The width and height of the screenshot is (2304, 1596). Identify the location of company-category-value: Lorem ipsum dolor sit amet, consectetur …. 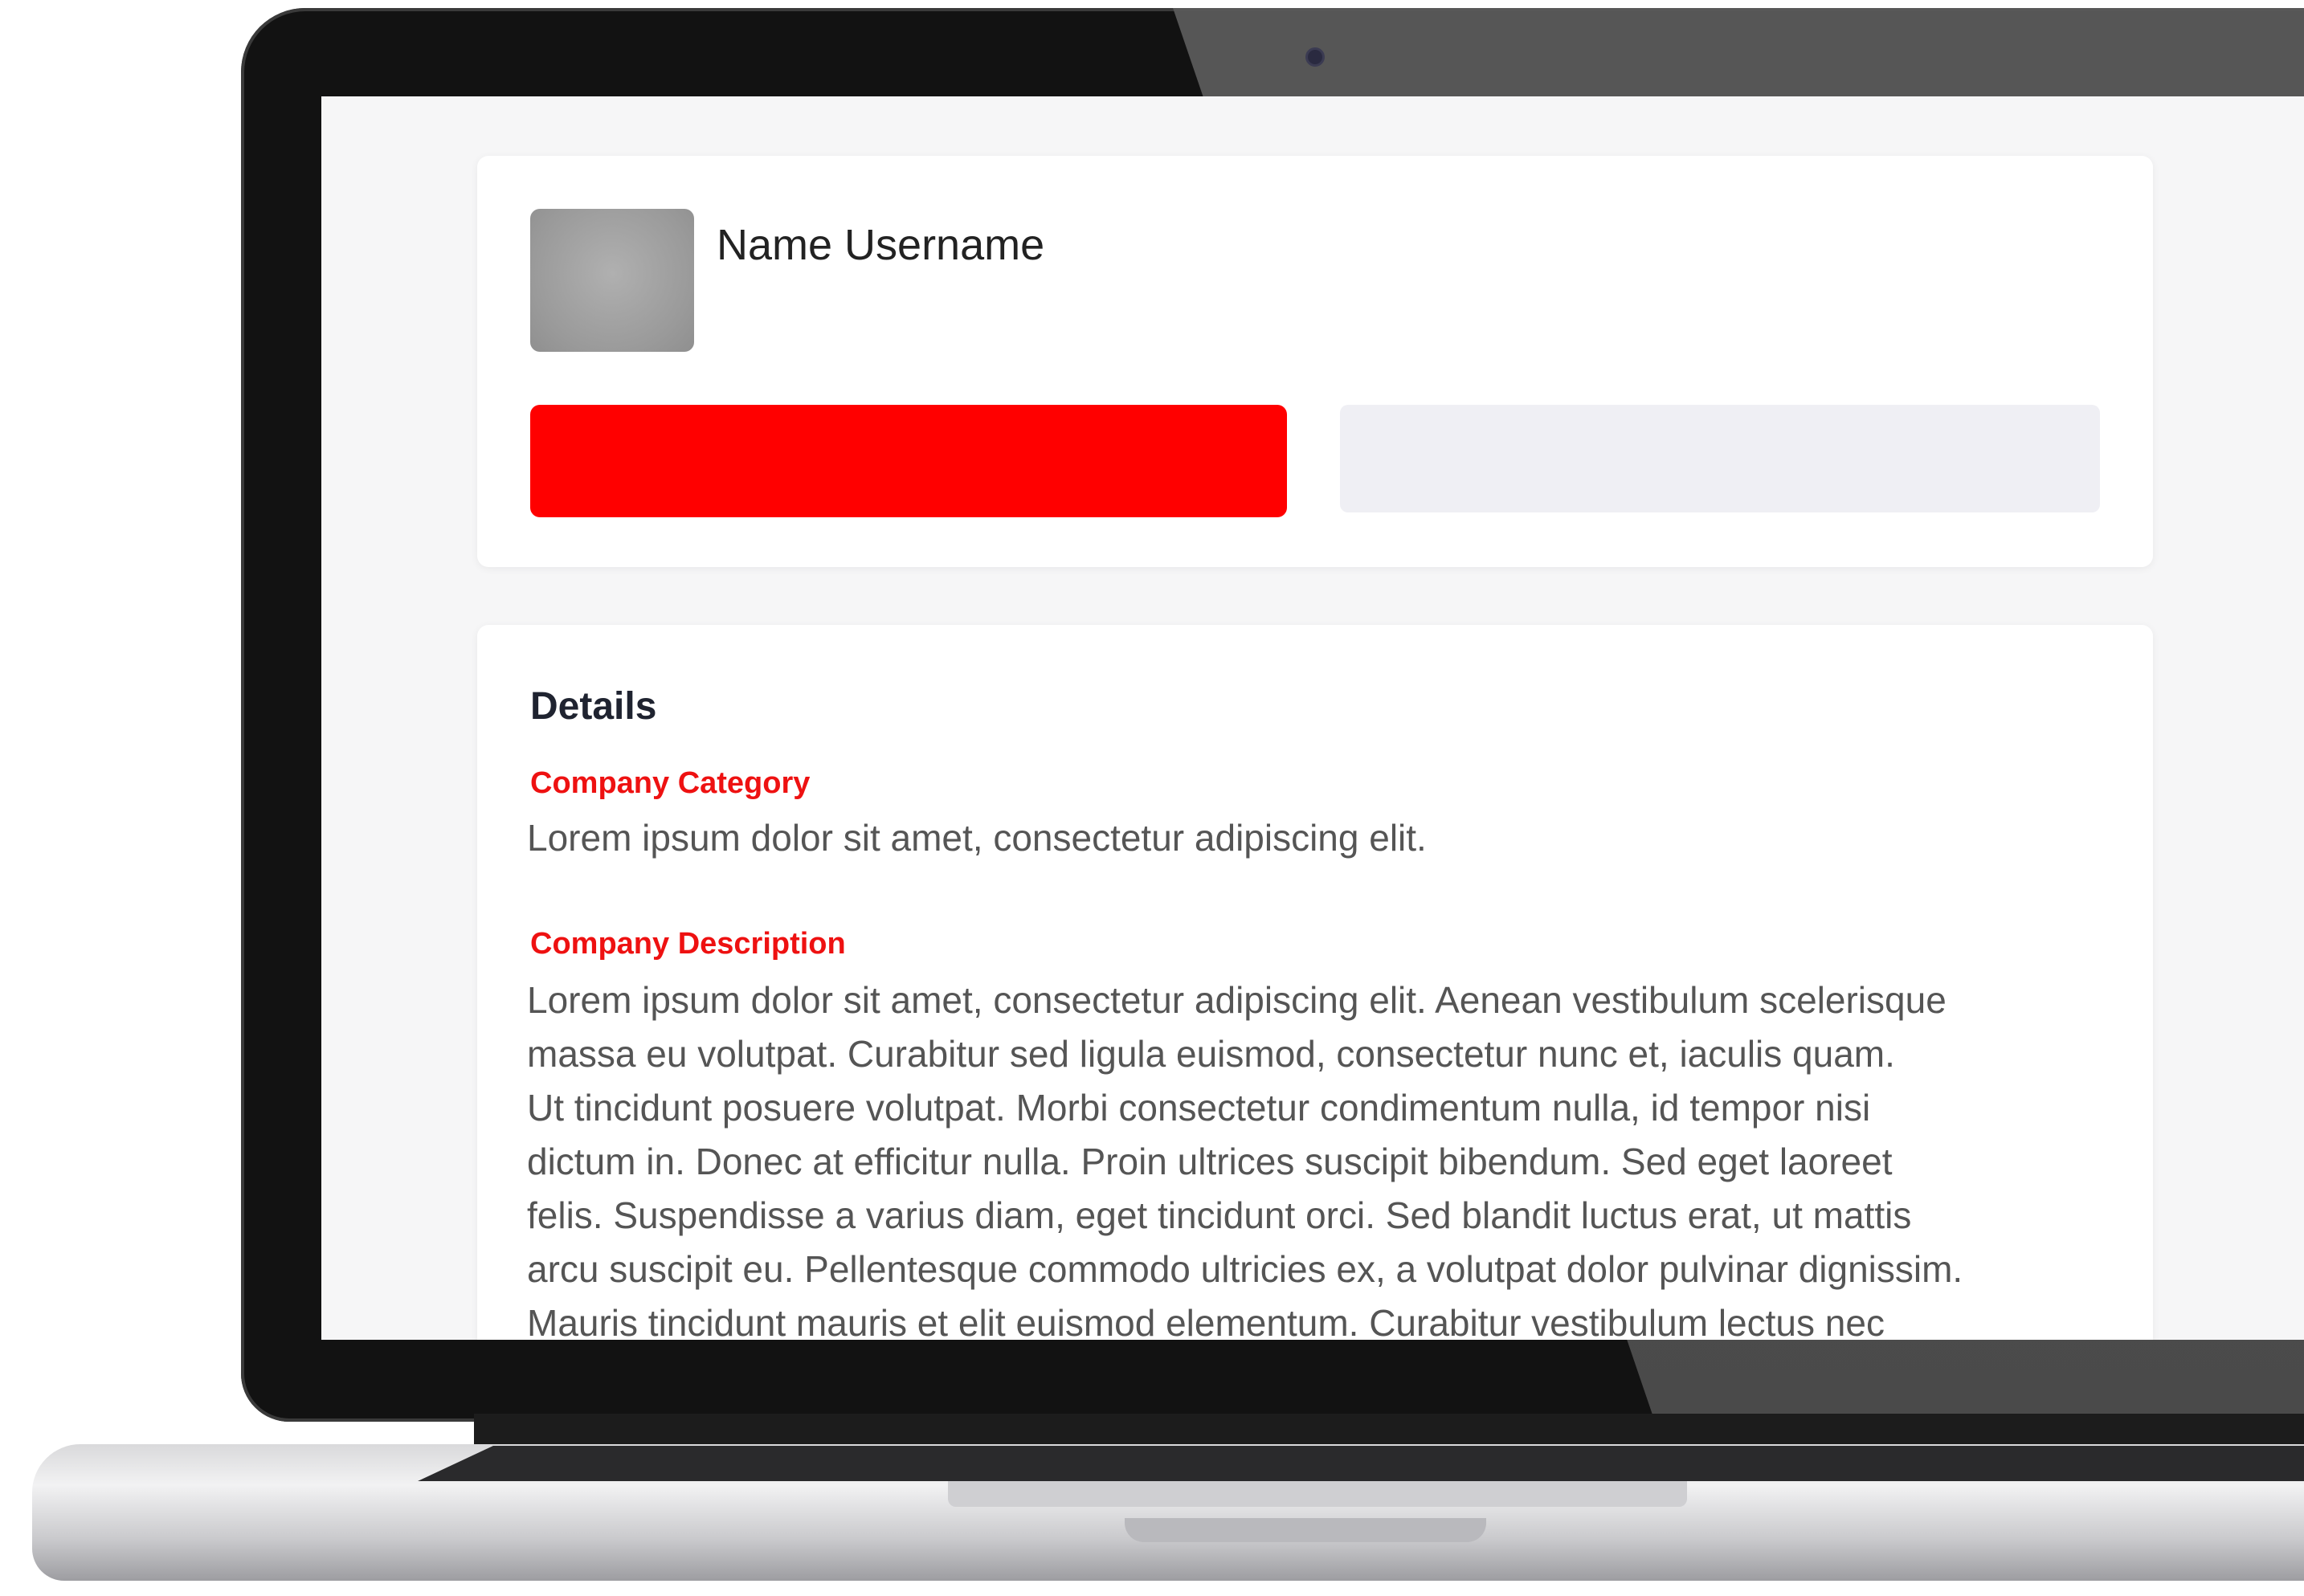
(977, 838).